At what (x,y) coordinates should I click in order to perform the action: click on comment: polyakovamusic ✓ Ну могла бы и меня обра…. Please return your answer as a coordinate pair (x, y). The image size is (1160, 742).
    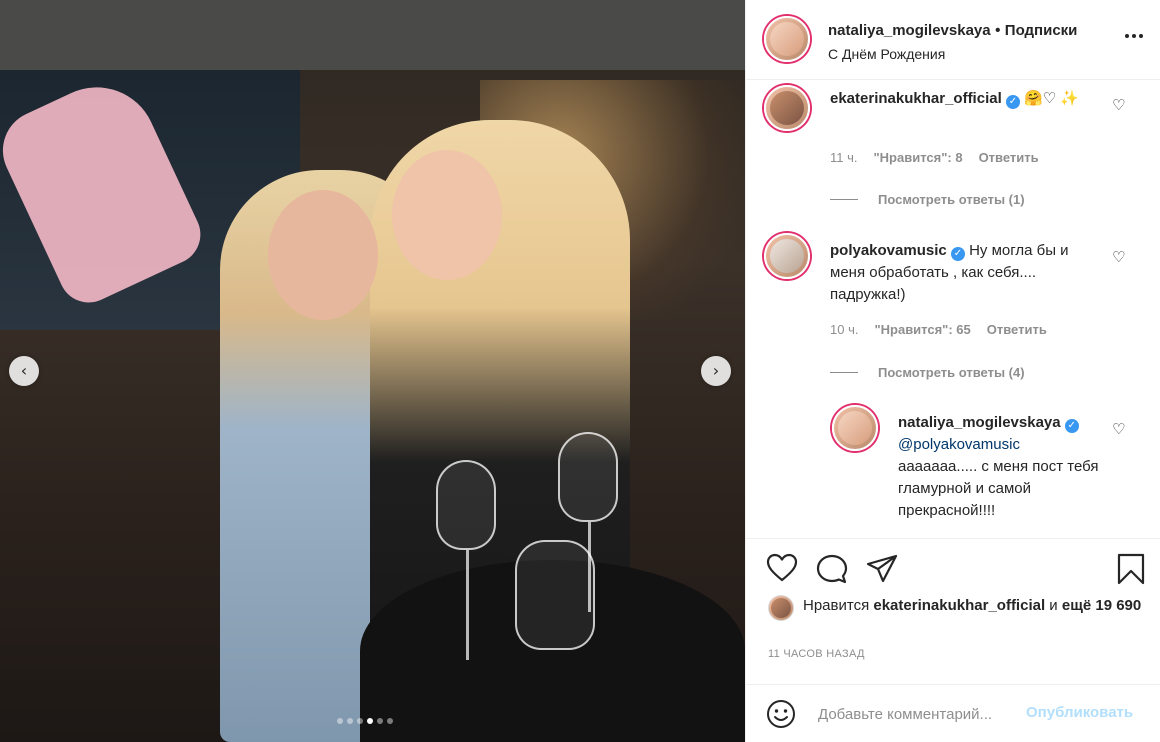
    Looking at the image, I should click on (965, 273).